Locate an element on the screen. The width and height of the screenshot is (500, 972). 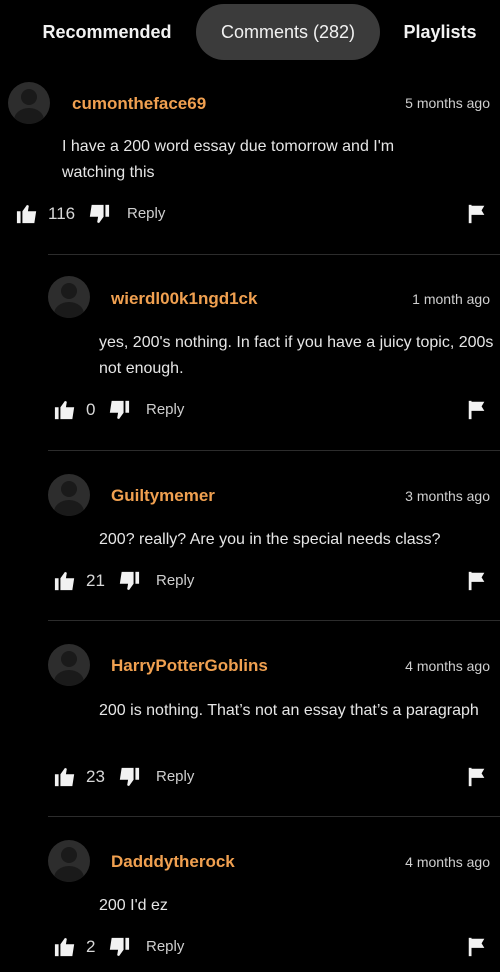
like-count: 0 is located at coordinates (91, 409).